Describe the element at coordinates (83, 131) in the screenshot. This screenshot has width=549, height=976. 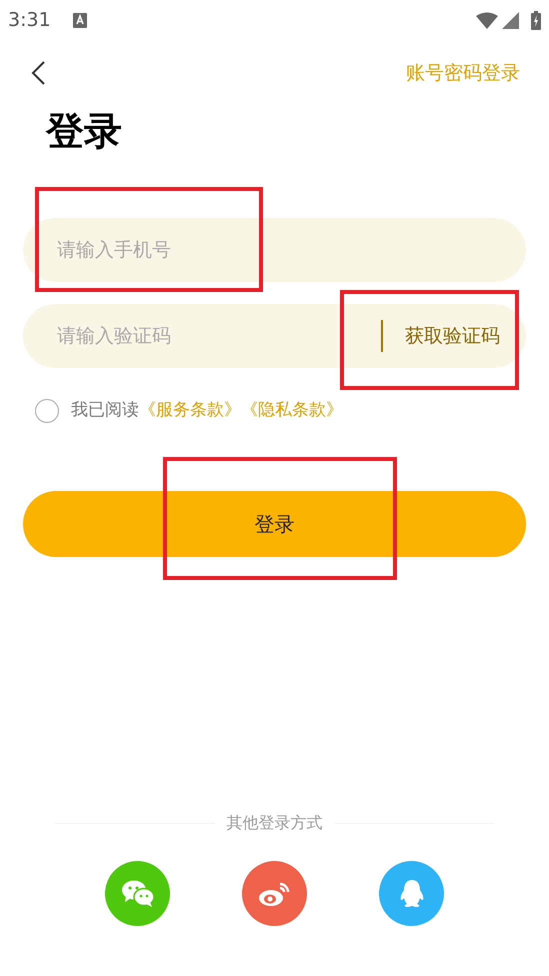
I see `page-title: 登录` at that location.